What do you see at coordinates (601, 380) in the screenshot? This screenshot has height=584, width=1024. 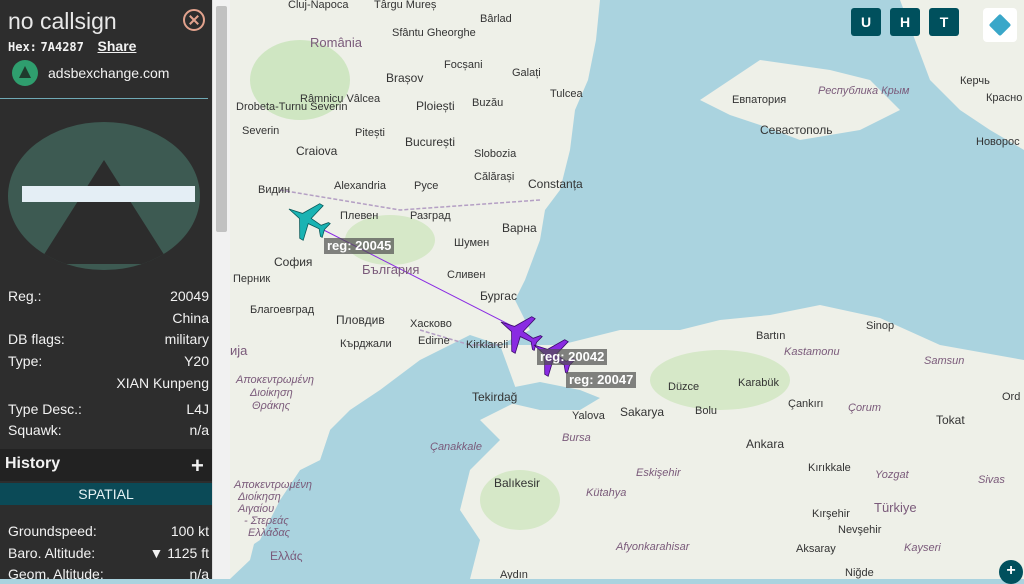 I see `aircraft-label: reg: 20047` at bounding box center [601, 380].